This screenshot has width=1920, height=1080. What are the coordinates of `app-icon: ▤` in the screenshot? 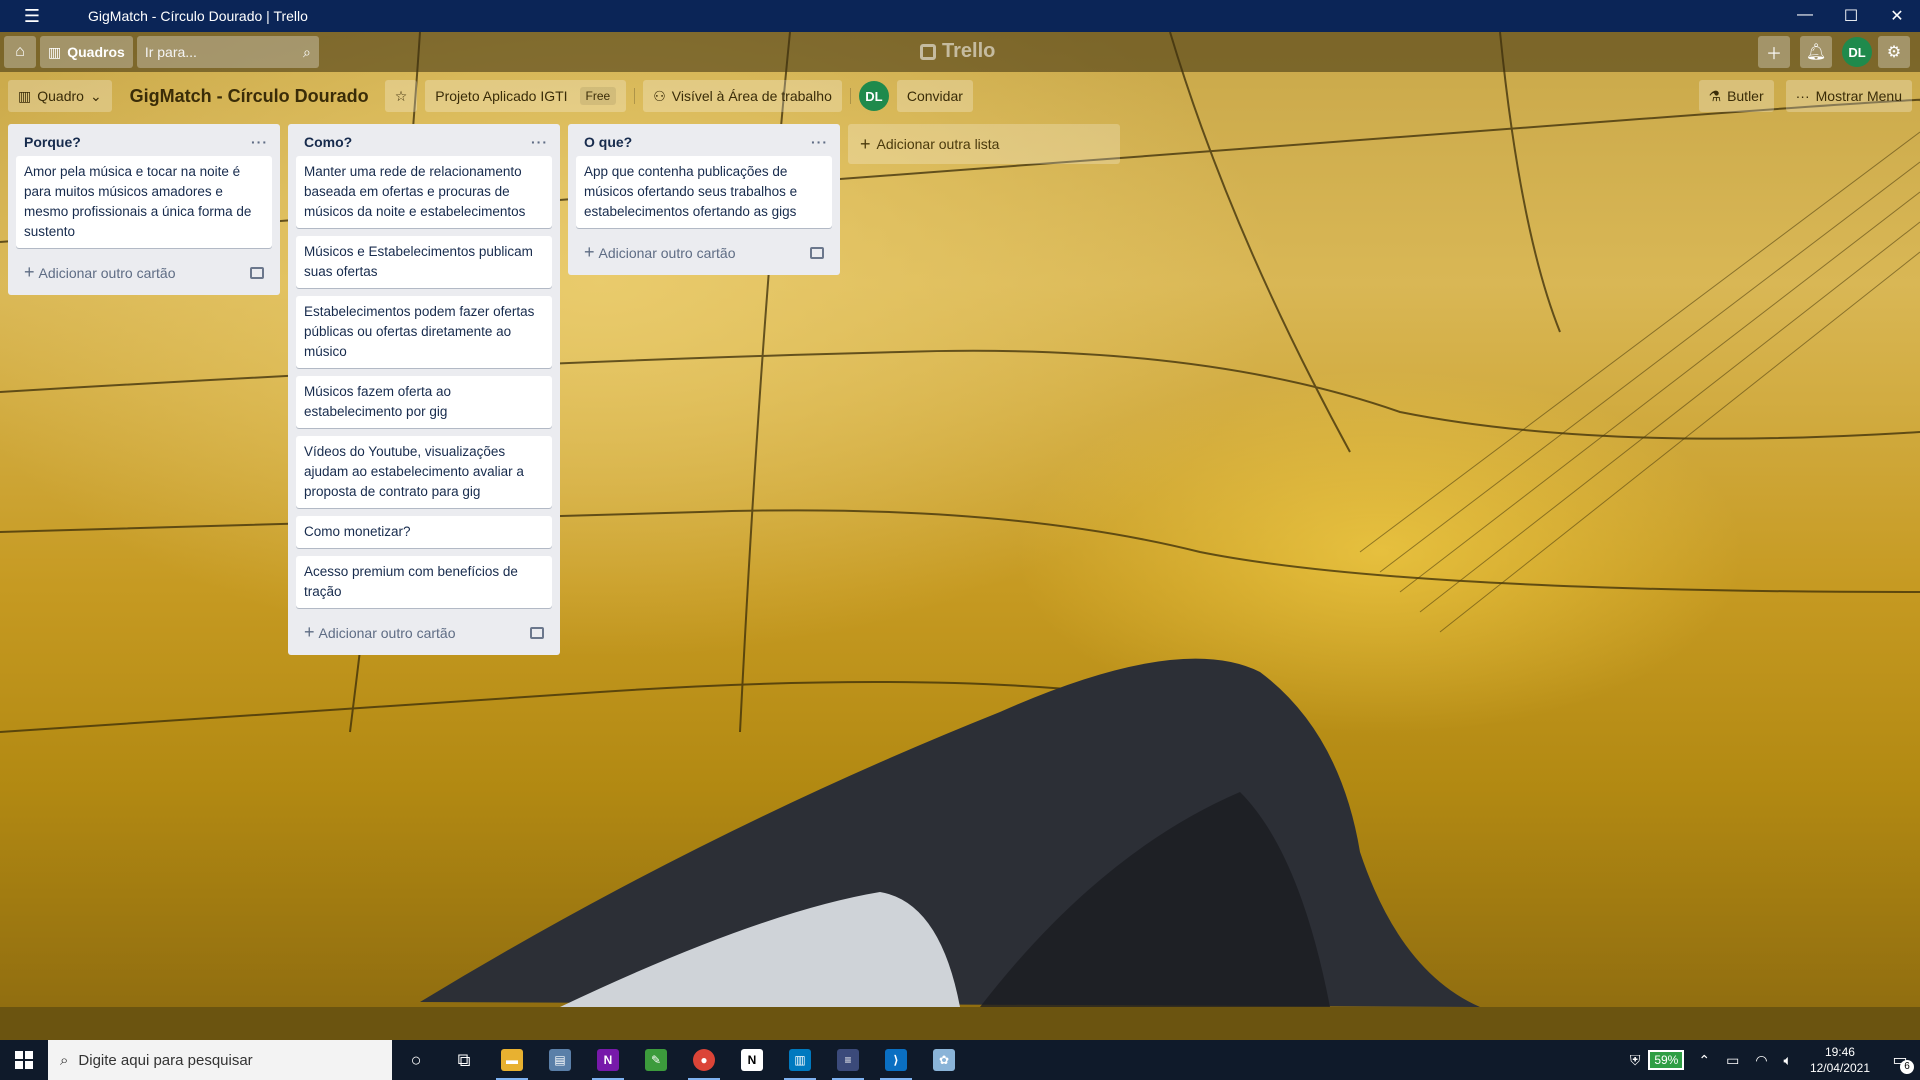 It's located at (560, 1060).